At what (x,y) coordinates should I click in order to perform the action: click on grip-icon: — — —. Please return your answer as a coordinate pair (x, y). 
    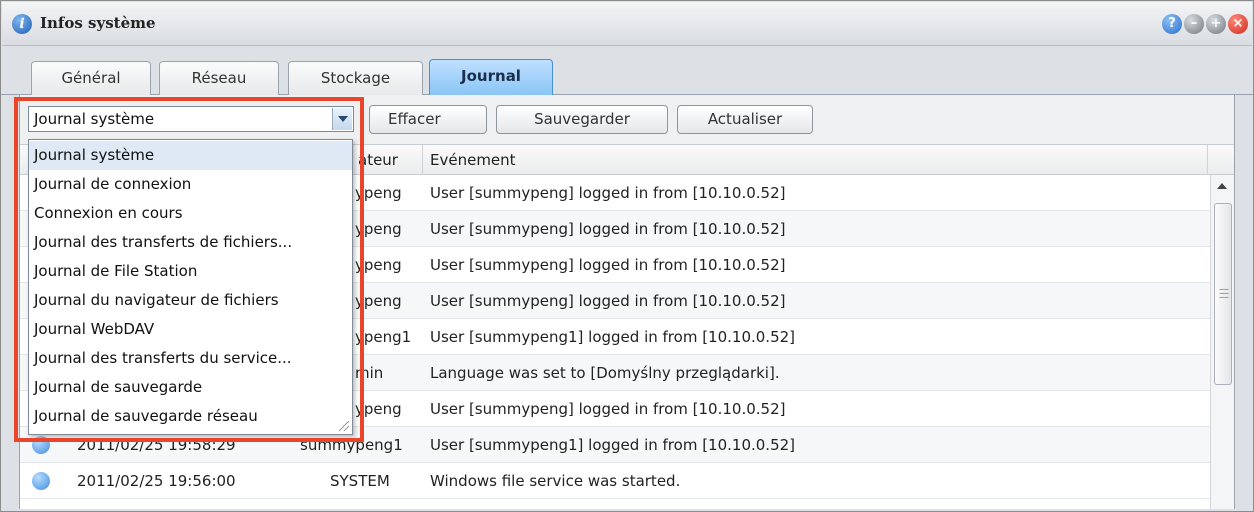
    Looking at the image, I should click on (1224, 293).